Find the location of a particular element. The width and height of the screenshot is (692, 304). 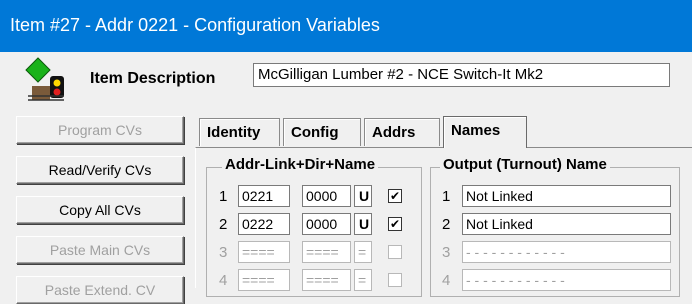

output-row-number: 1 is located at coordinates (446, 196).